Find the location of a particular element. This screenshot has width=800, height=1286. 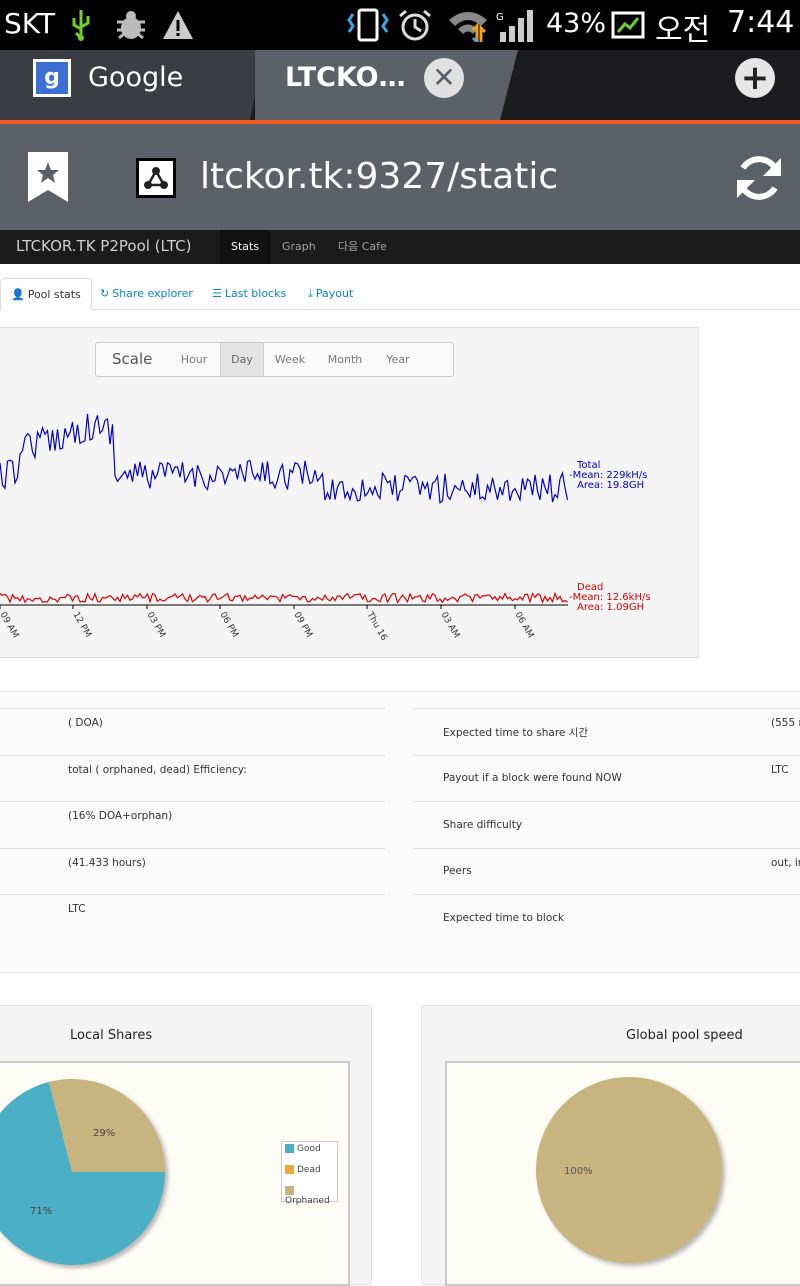

pie-label-global: 100% is located at coordinates (578, 1171).